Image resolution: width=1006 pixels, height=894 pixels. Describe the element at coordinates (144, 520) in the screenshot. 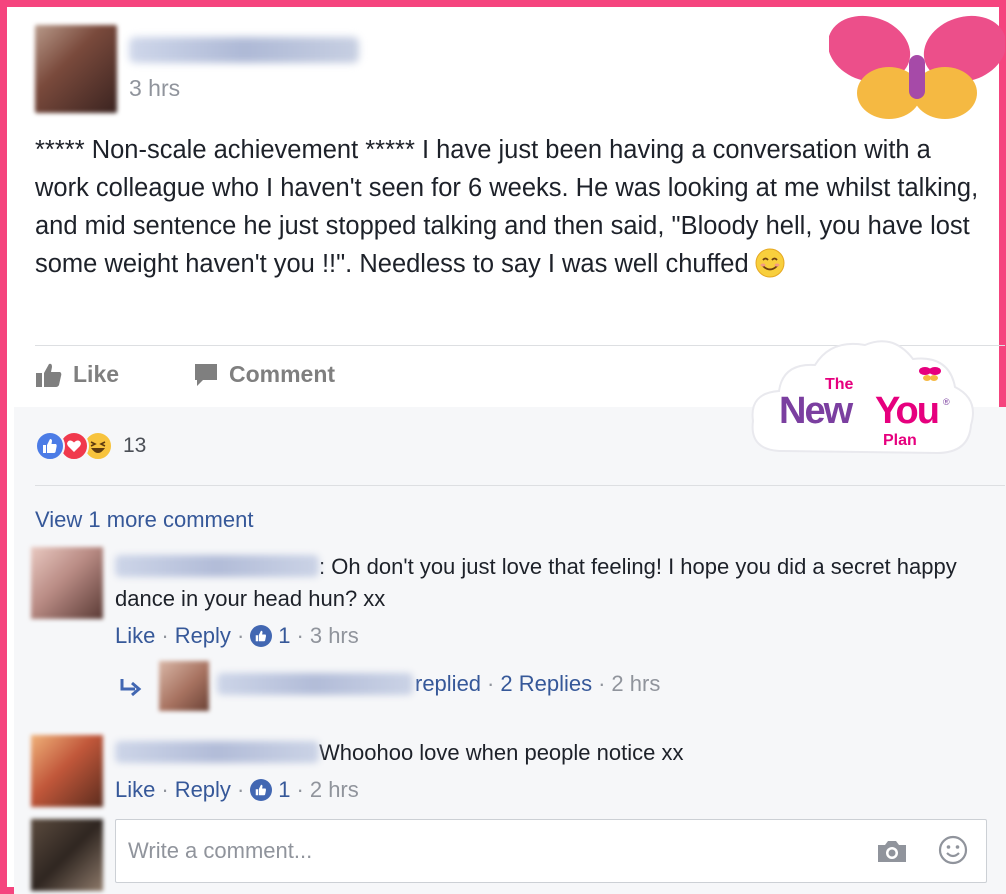

I see `view-more-comments-link: View 1 more comment` at that location.